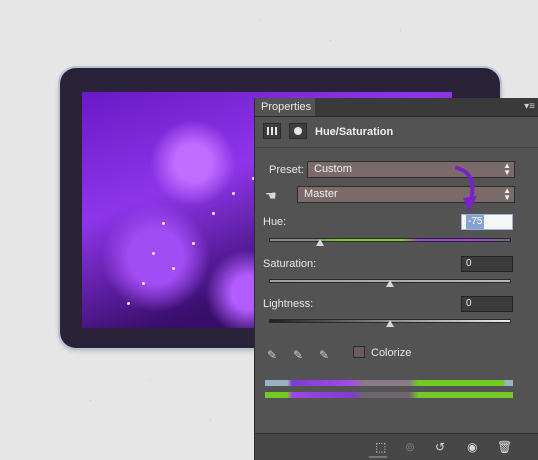  Describe the element at coordinates (333, 169) in the screenshot. I see `preset-value: Custom` at that location.